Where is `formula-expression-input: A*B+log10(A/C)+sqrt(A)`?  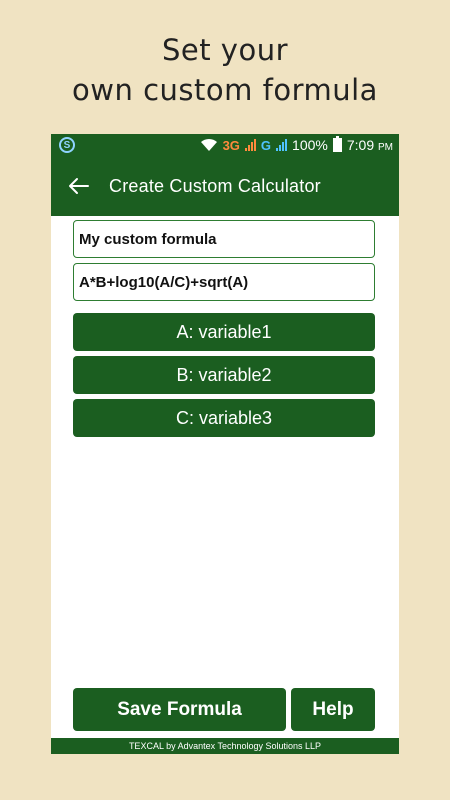 formula-expression-input: A*B+log10(A/C)+sqrt(A) is located at coordinates (224, 282).